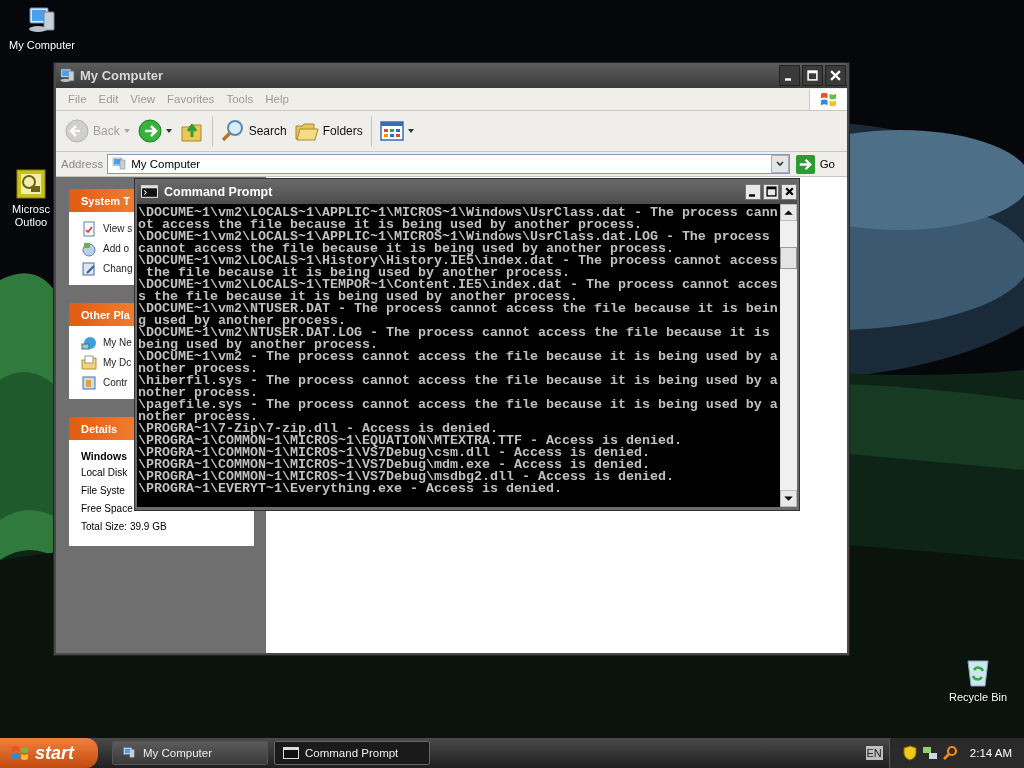  What do you see at coordinates (458, 405) in the screenshot?
I see `console-line: \pagefile.sys - The process cannot access the file because it is being used by a` at bounding box center [458, 405].